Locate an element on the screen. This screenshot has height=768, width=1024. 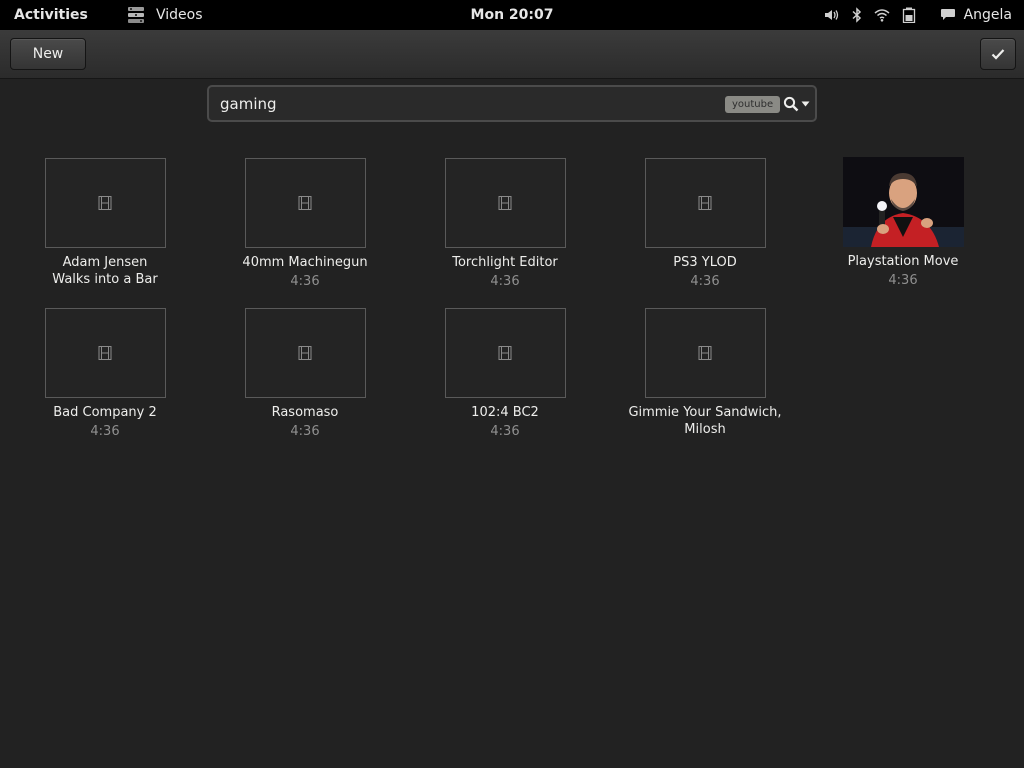
video-item: Playstation Move 4:36 is located at coordinates (903, 223).